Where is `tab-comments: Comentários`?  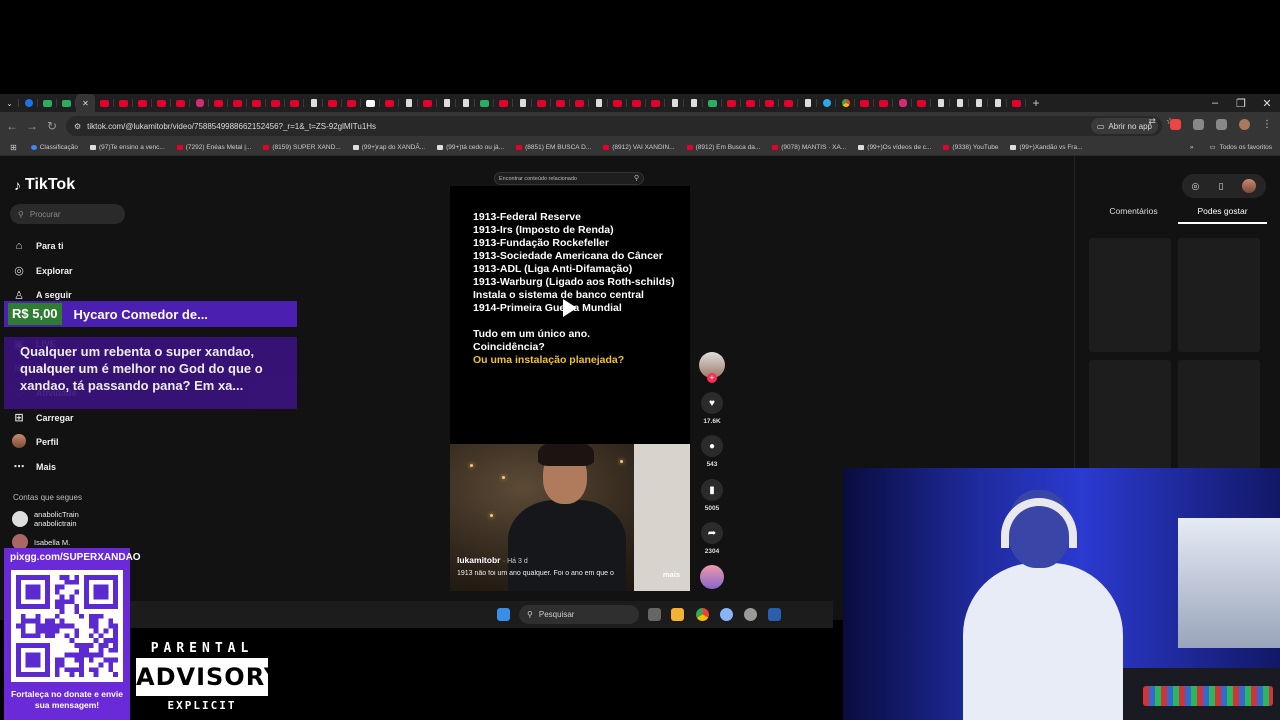 tab-comments: Comentários is located at coordinates (1133, 215).